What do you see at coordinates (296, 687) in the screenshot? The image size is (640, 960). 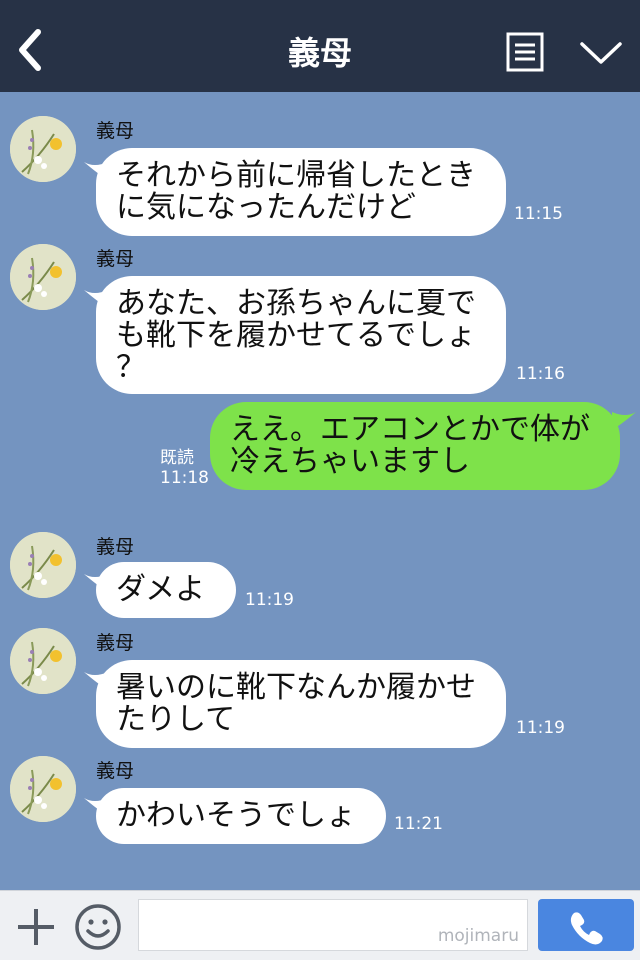 I see `message-line: 暑いのに靴下なんか履かせ` at bounding box center [296, 687].